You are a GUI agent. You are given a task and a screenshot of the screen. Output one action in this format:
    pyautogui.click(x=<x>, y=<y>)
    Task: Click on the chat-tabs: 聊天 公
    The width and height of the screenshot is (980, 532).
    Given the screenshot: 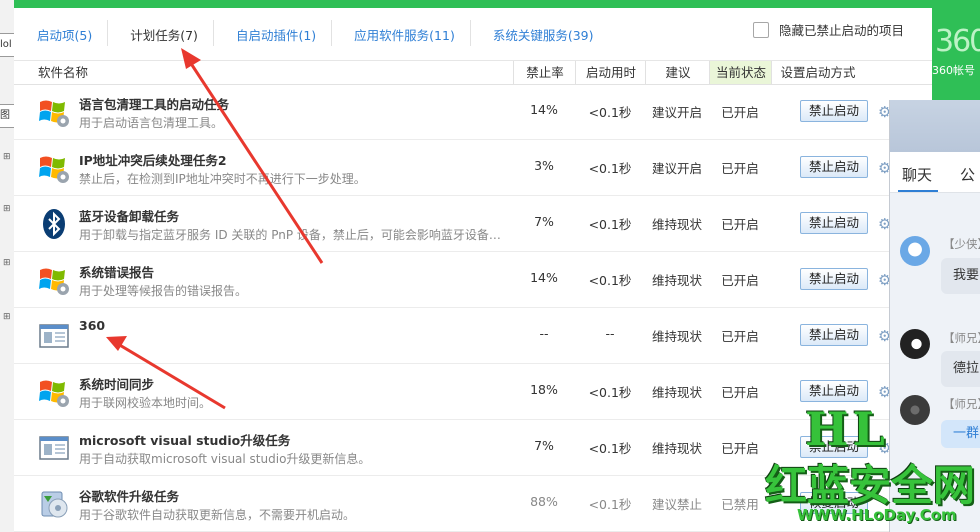 What is the action you would take?
    pyautogui.click(x=935, y=172)
    